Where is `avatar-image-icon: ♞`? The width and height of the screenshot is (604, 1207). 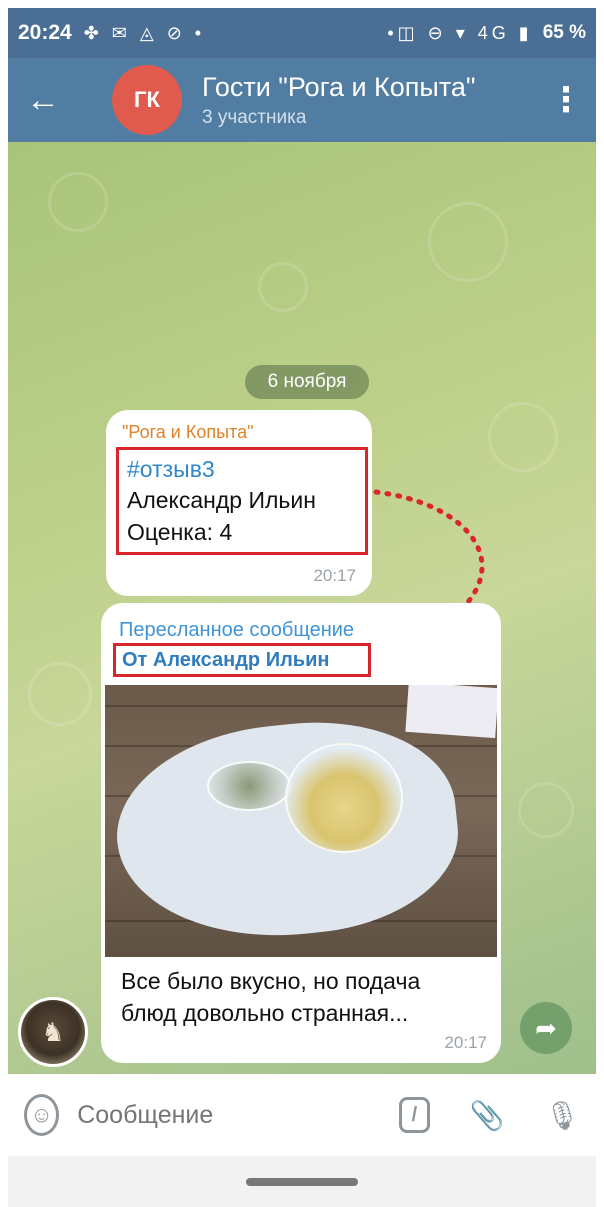
avatar-image-icon: ♞ is located at coordinates (53, 1031).